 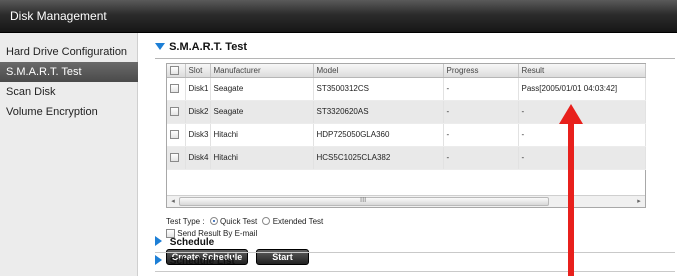 I want to click on sidebar-item-scan-disk: Scan Disk, so click(x=69, y=92).